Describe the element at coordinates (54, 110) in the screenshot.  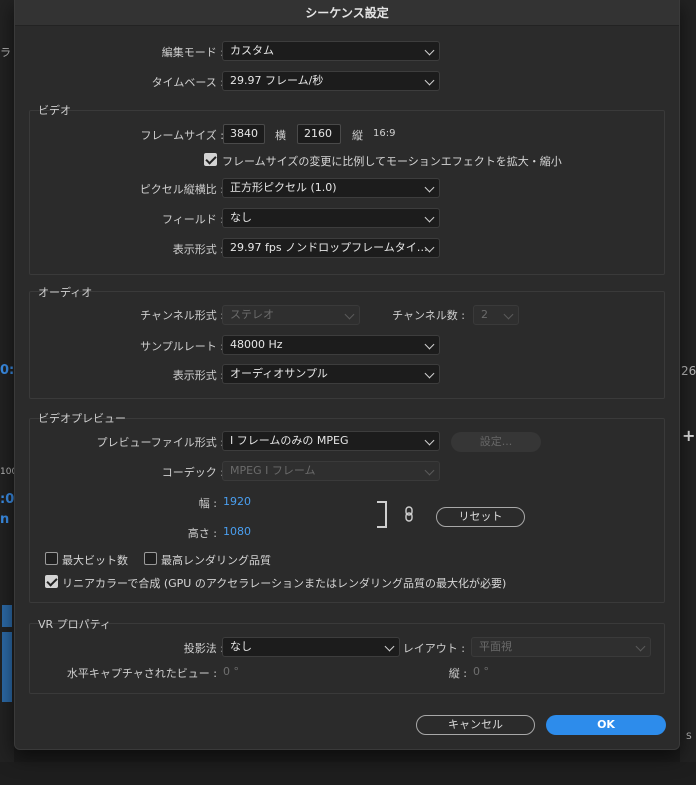
I see `video-group-title: ビデオ` at that location.